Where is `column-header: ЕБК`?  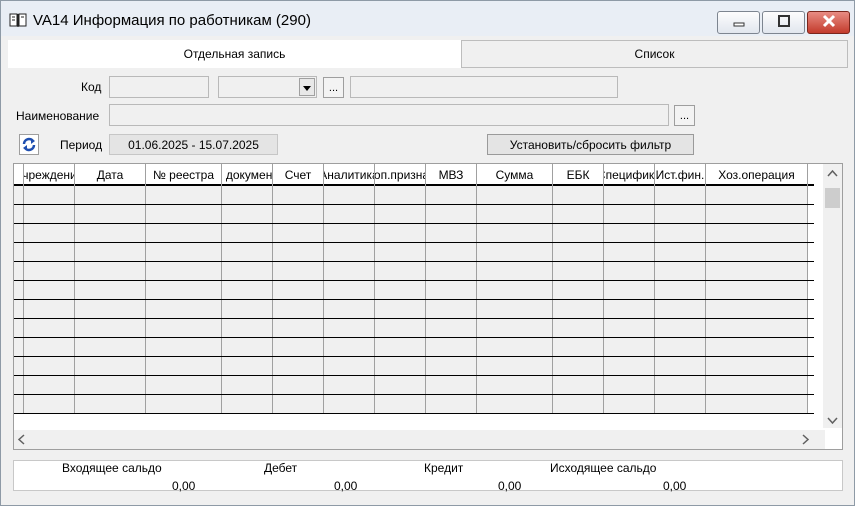 column-header: ЕБК is located at coordinates (578, 175).